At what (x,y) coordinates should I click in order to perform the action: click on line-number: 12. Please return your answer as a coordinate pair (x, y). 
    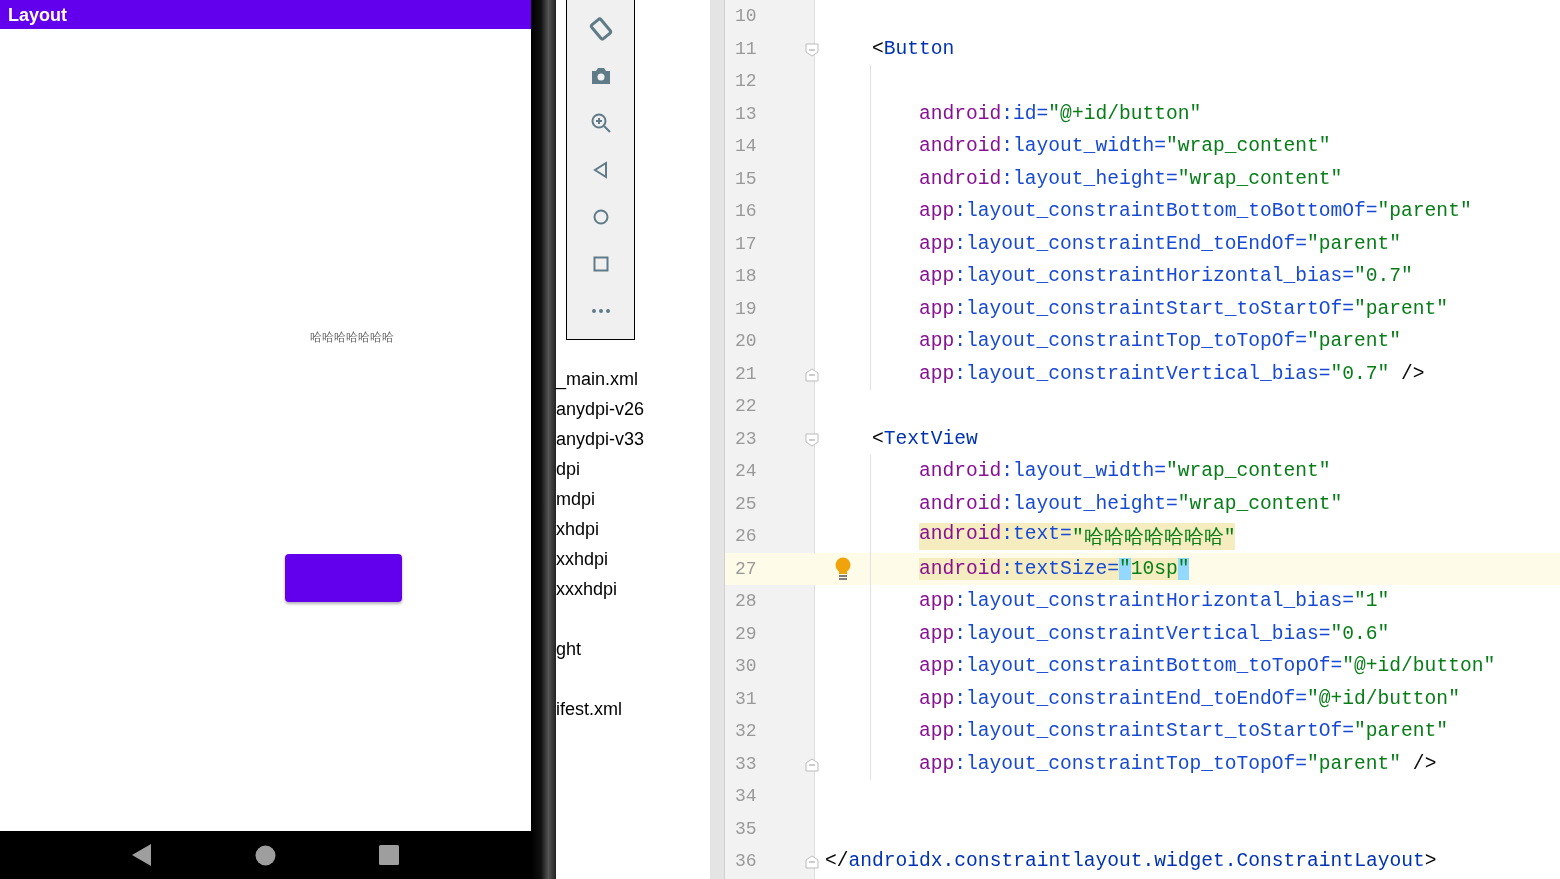
    Looking at the image, I should click on (746, 81).